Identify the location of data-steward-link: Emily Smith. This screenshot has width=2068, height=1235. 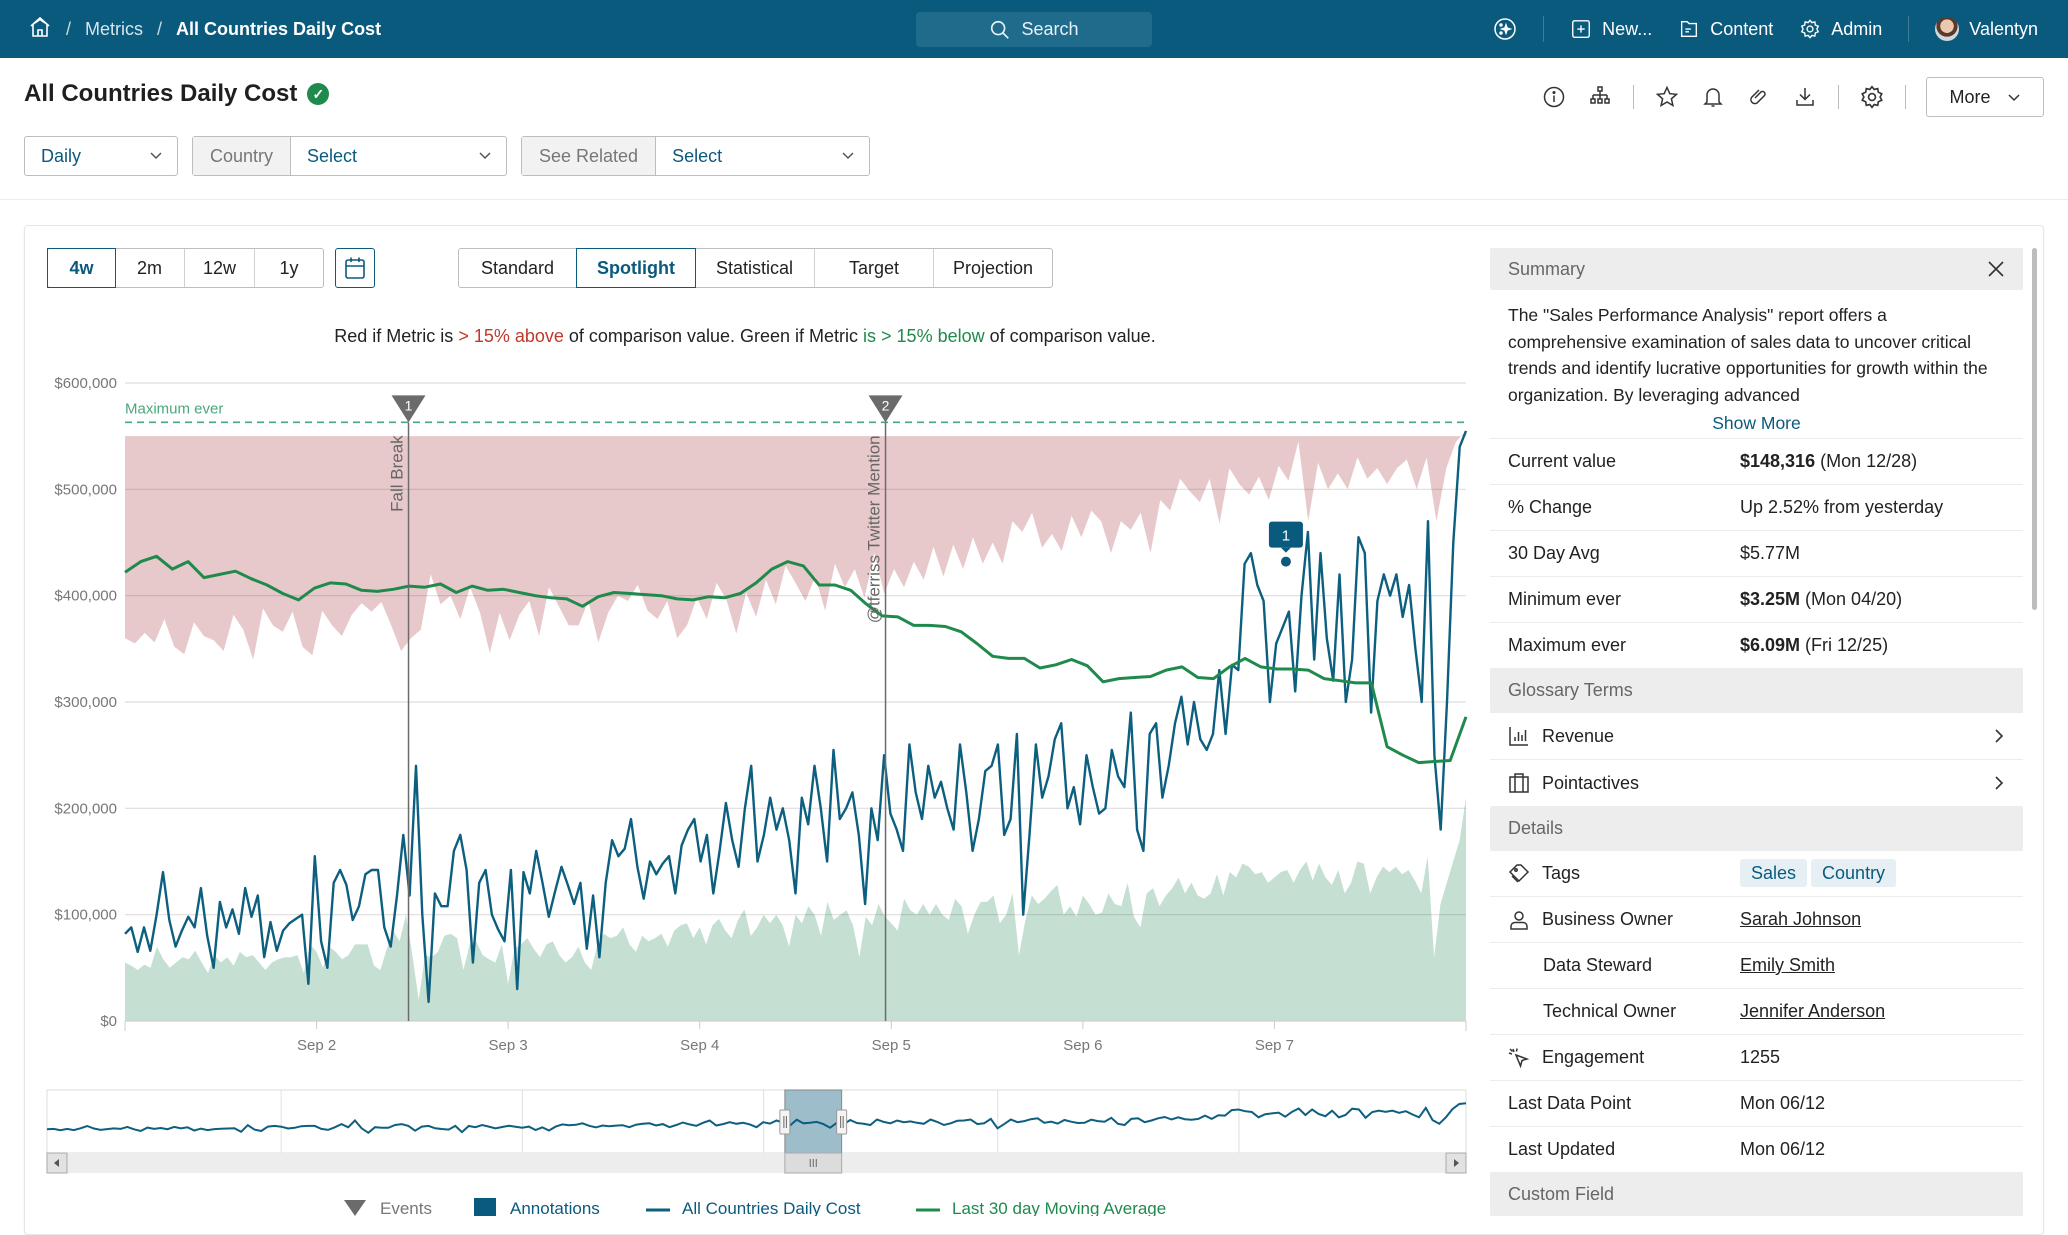
(1787, 965).